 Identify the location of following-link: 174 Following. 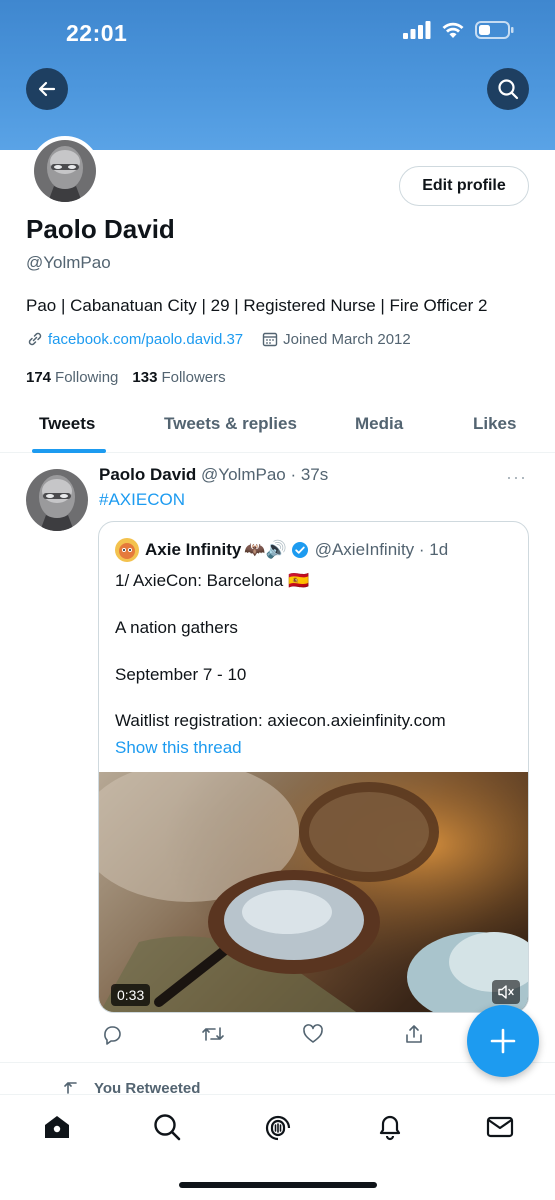
(72, 377).